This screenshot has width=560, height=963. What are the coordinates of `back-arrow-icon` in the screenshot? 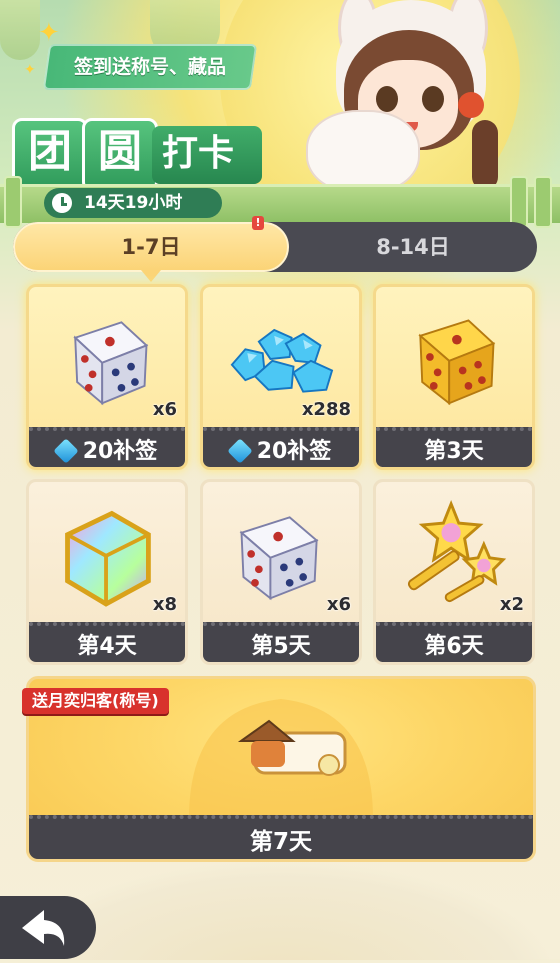 It's located at (43, 928).